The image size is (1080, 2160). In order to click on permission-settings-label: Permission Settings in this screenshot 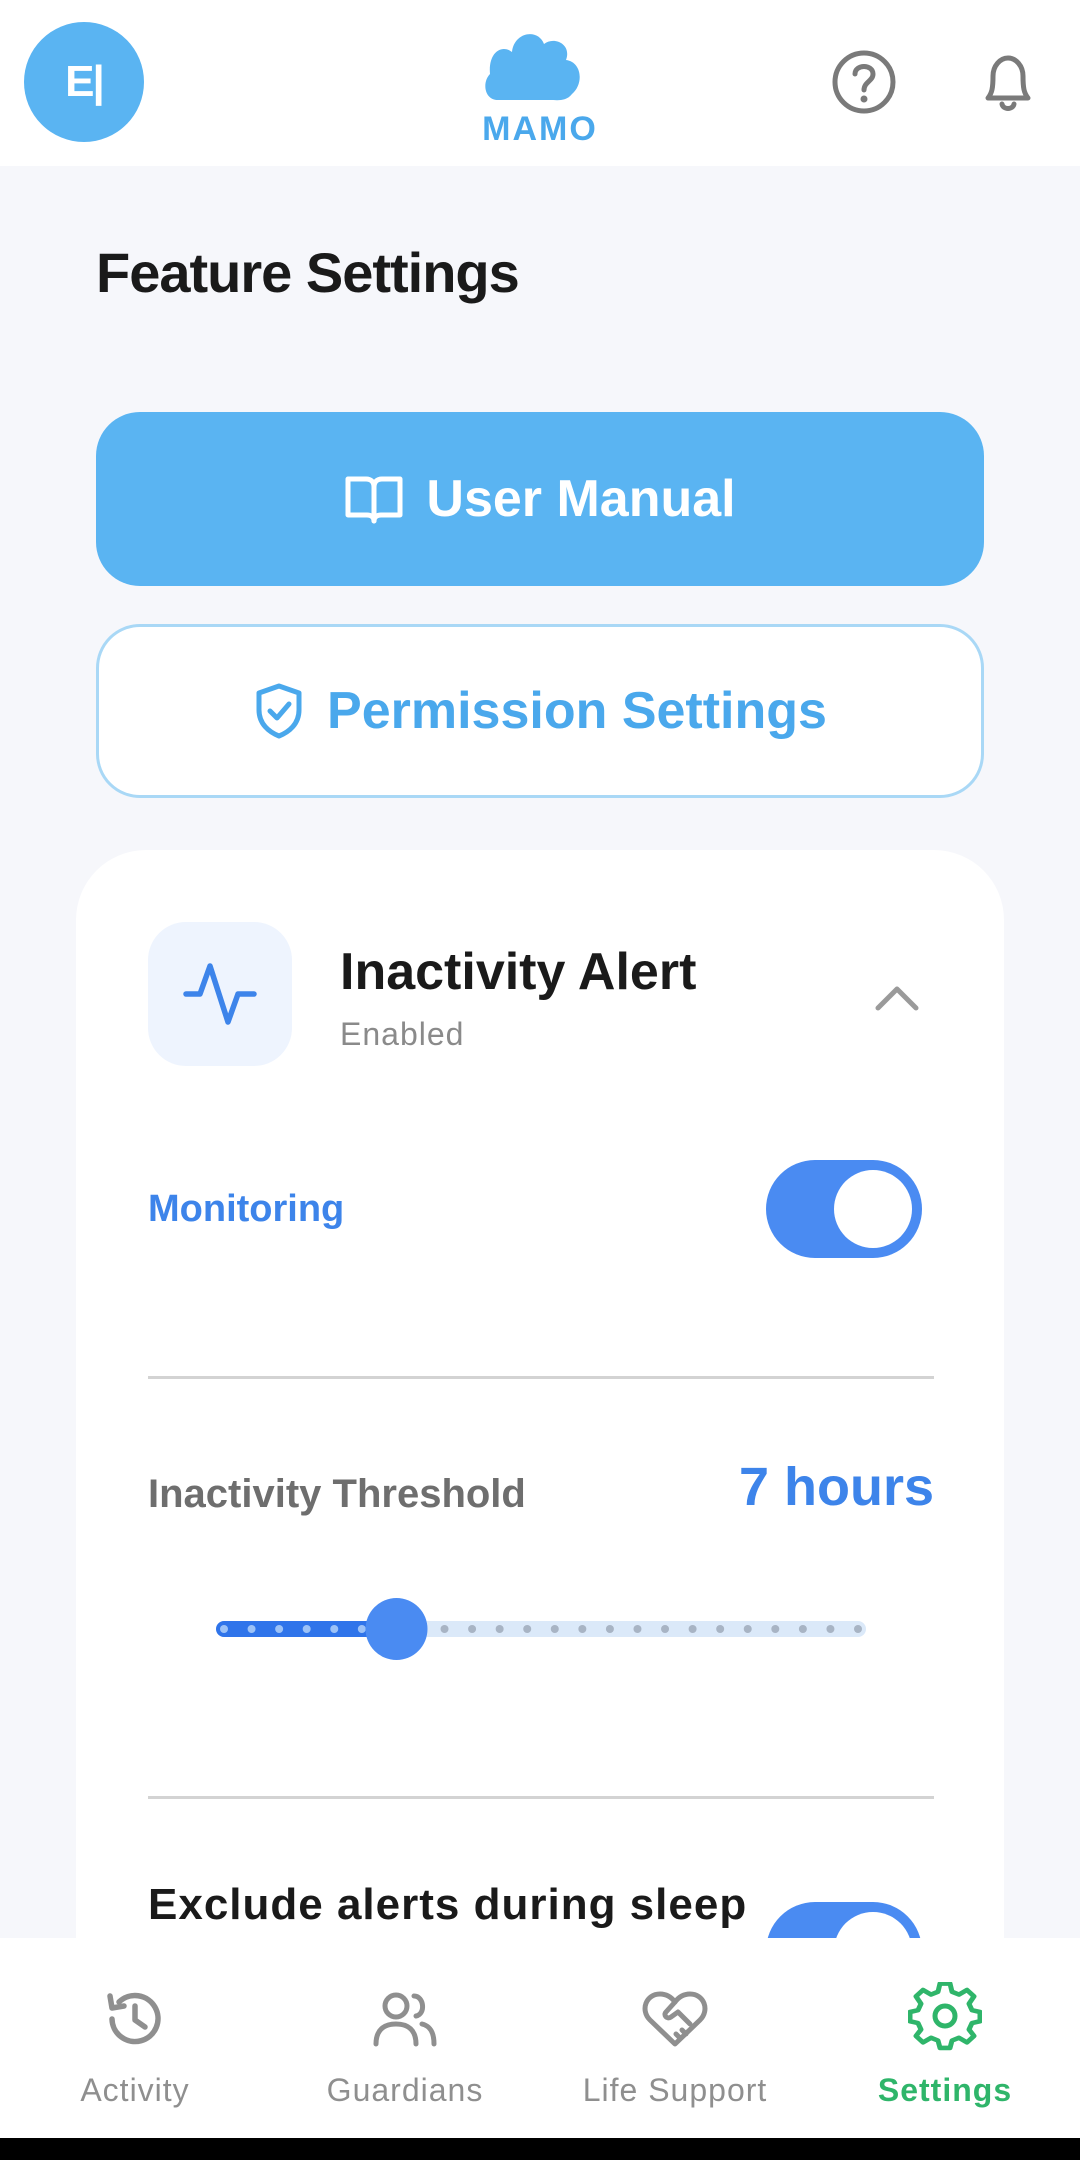, I will do `click(577, 711)`.